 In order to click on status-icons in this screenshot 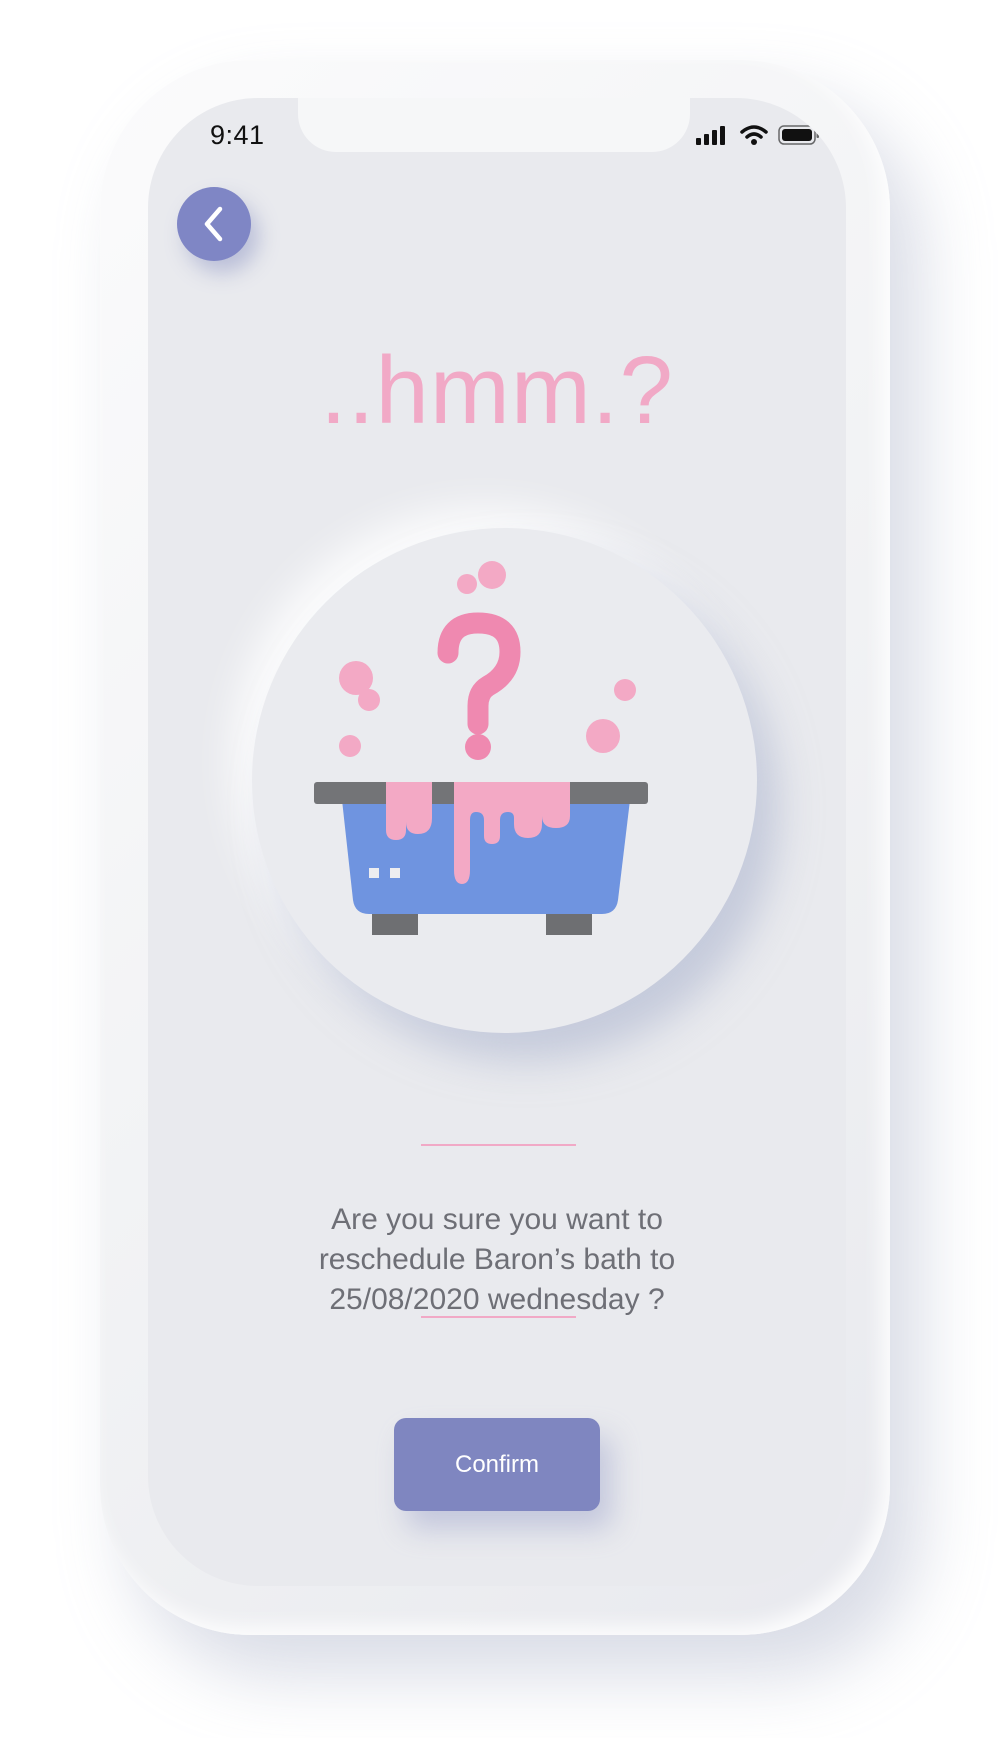, I will do `click(758, 135)`.